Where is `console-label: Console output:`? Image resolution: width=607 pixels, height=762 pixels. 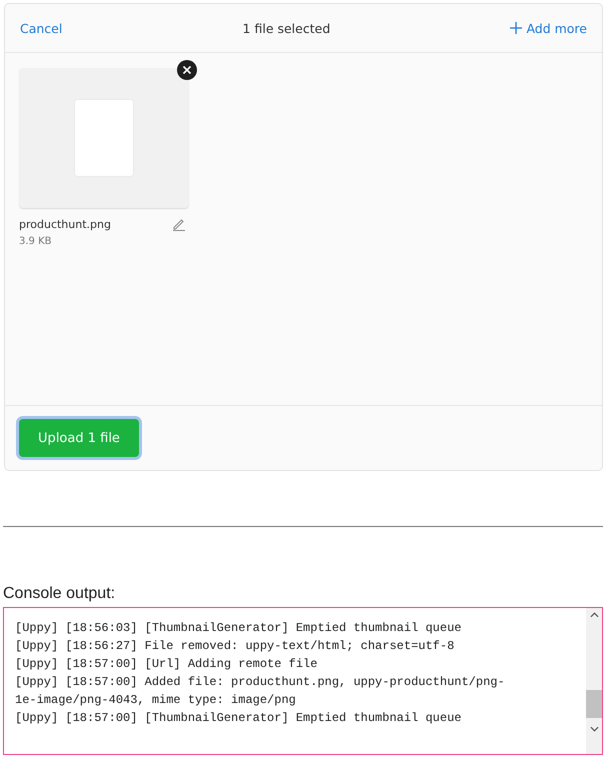
console-label: Console output: is located at coordinates (59, 594).